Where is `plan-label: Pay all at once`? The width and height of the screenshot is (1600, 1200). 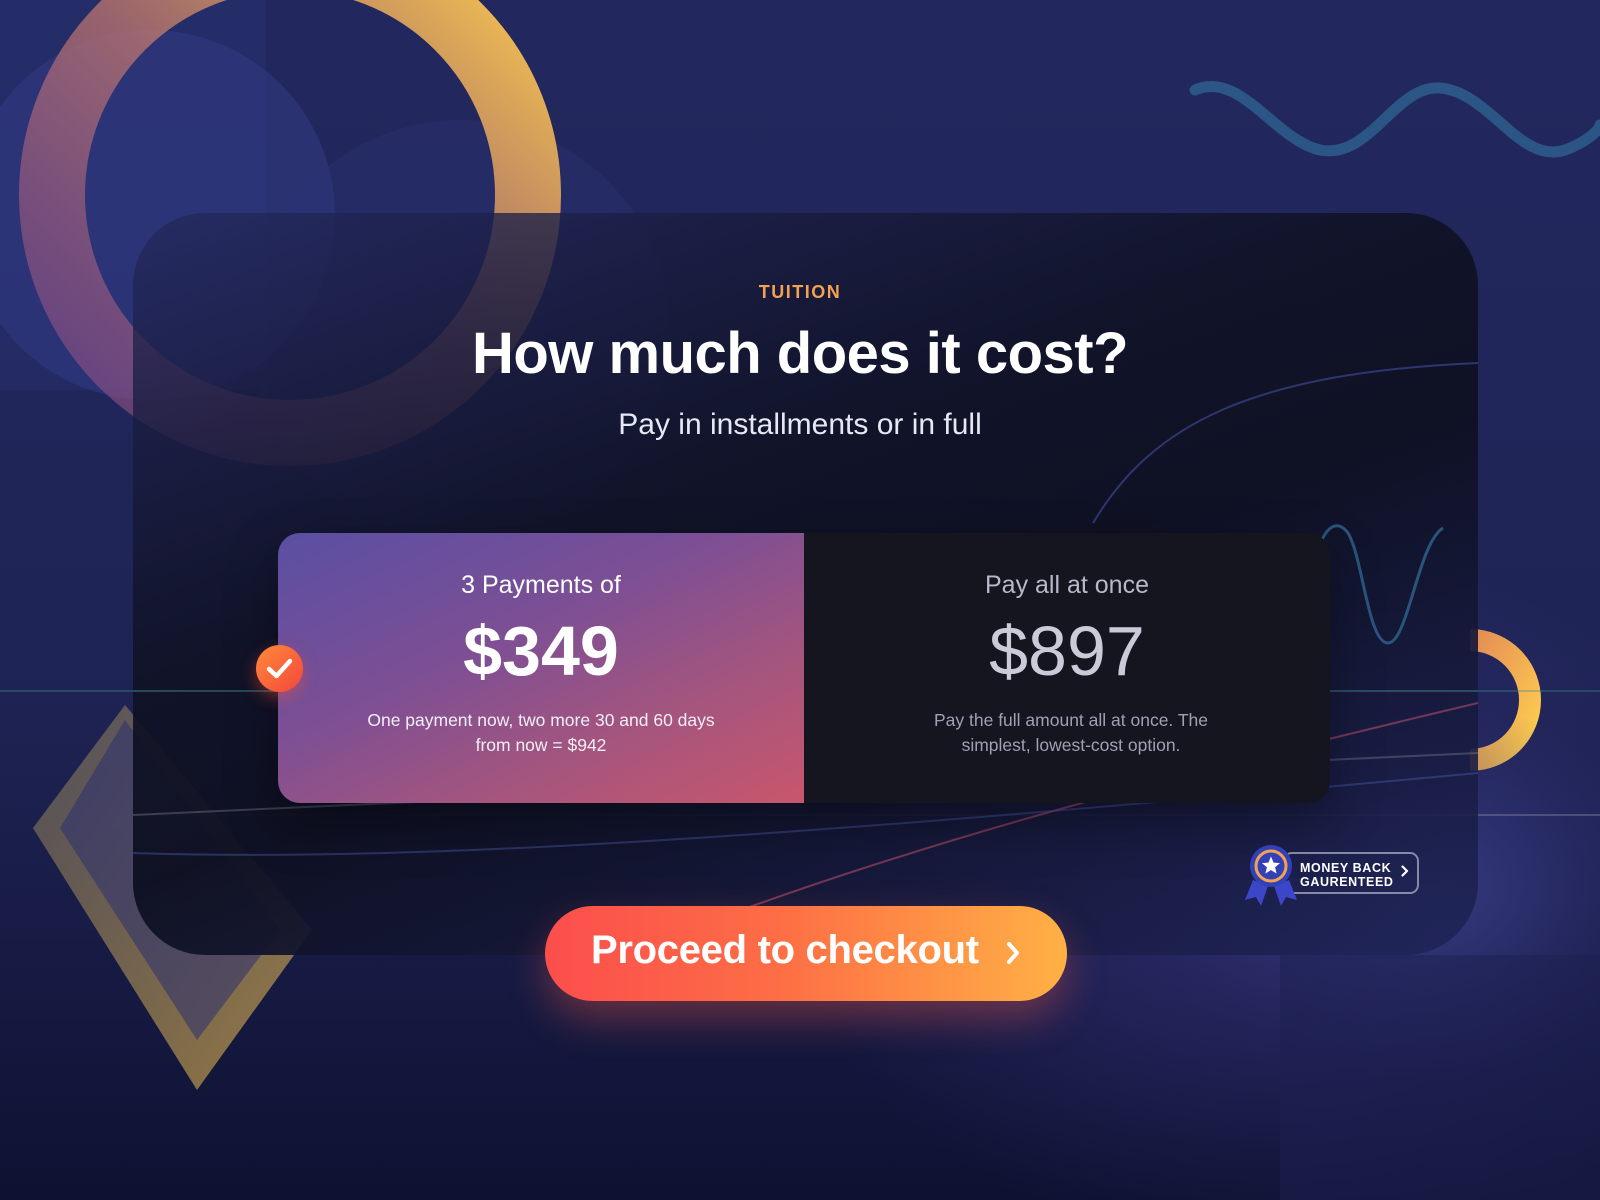
plan-label: Pay all at once is located at coordinates (1067, 585).